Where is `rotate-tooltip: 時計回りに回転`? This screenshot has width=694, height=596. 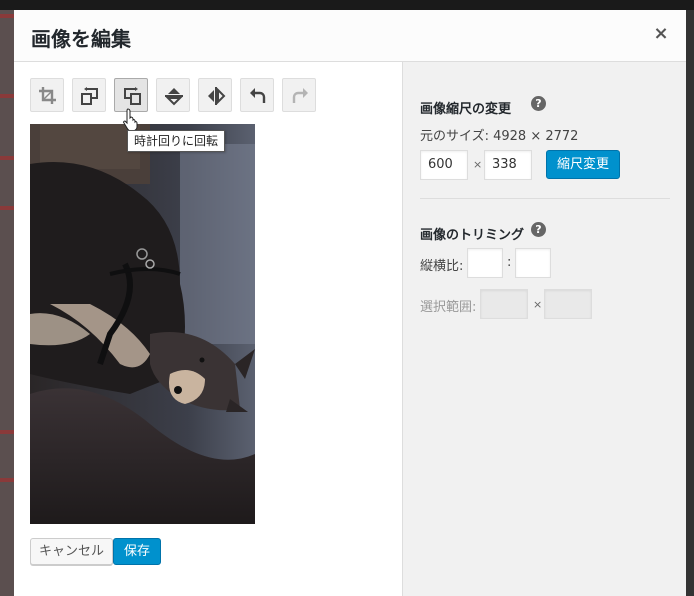
rotate-tooltip: 時計回りに回転 is located at coordinates (176, 141).